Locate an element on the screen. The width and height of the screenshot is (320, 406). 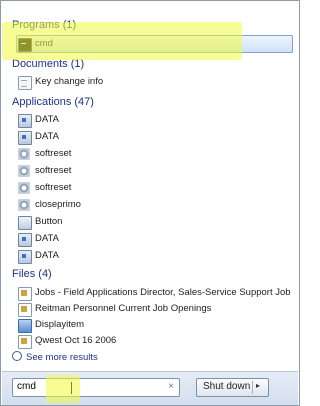
files-heading-label: Files (4) is located at coordinates (32, 274).